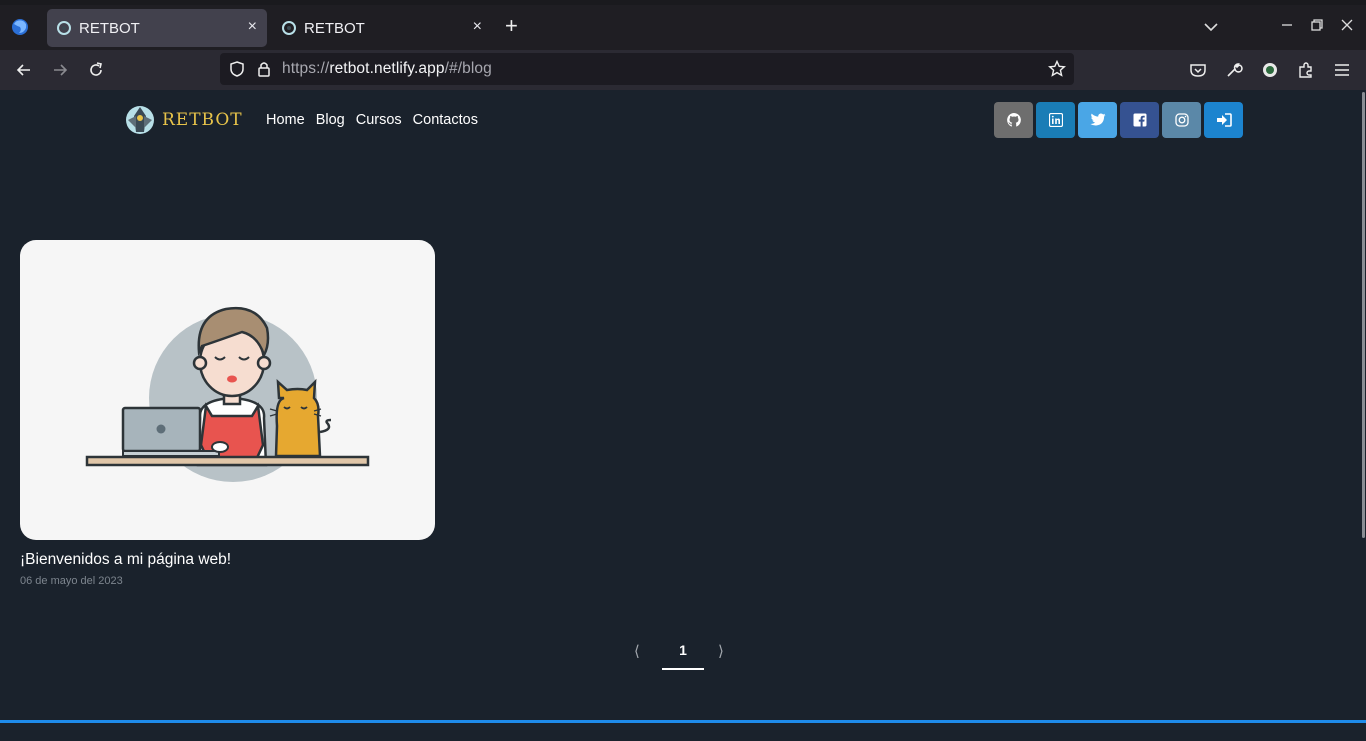  Describe the element at coordinates (683, 721) in the screenshot. I see `footer-accent-line` at that location.